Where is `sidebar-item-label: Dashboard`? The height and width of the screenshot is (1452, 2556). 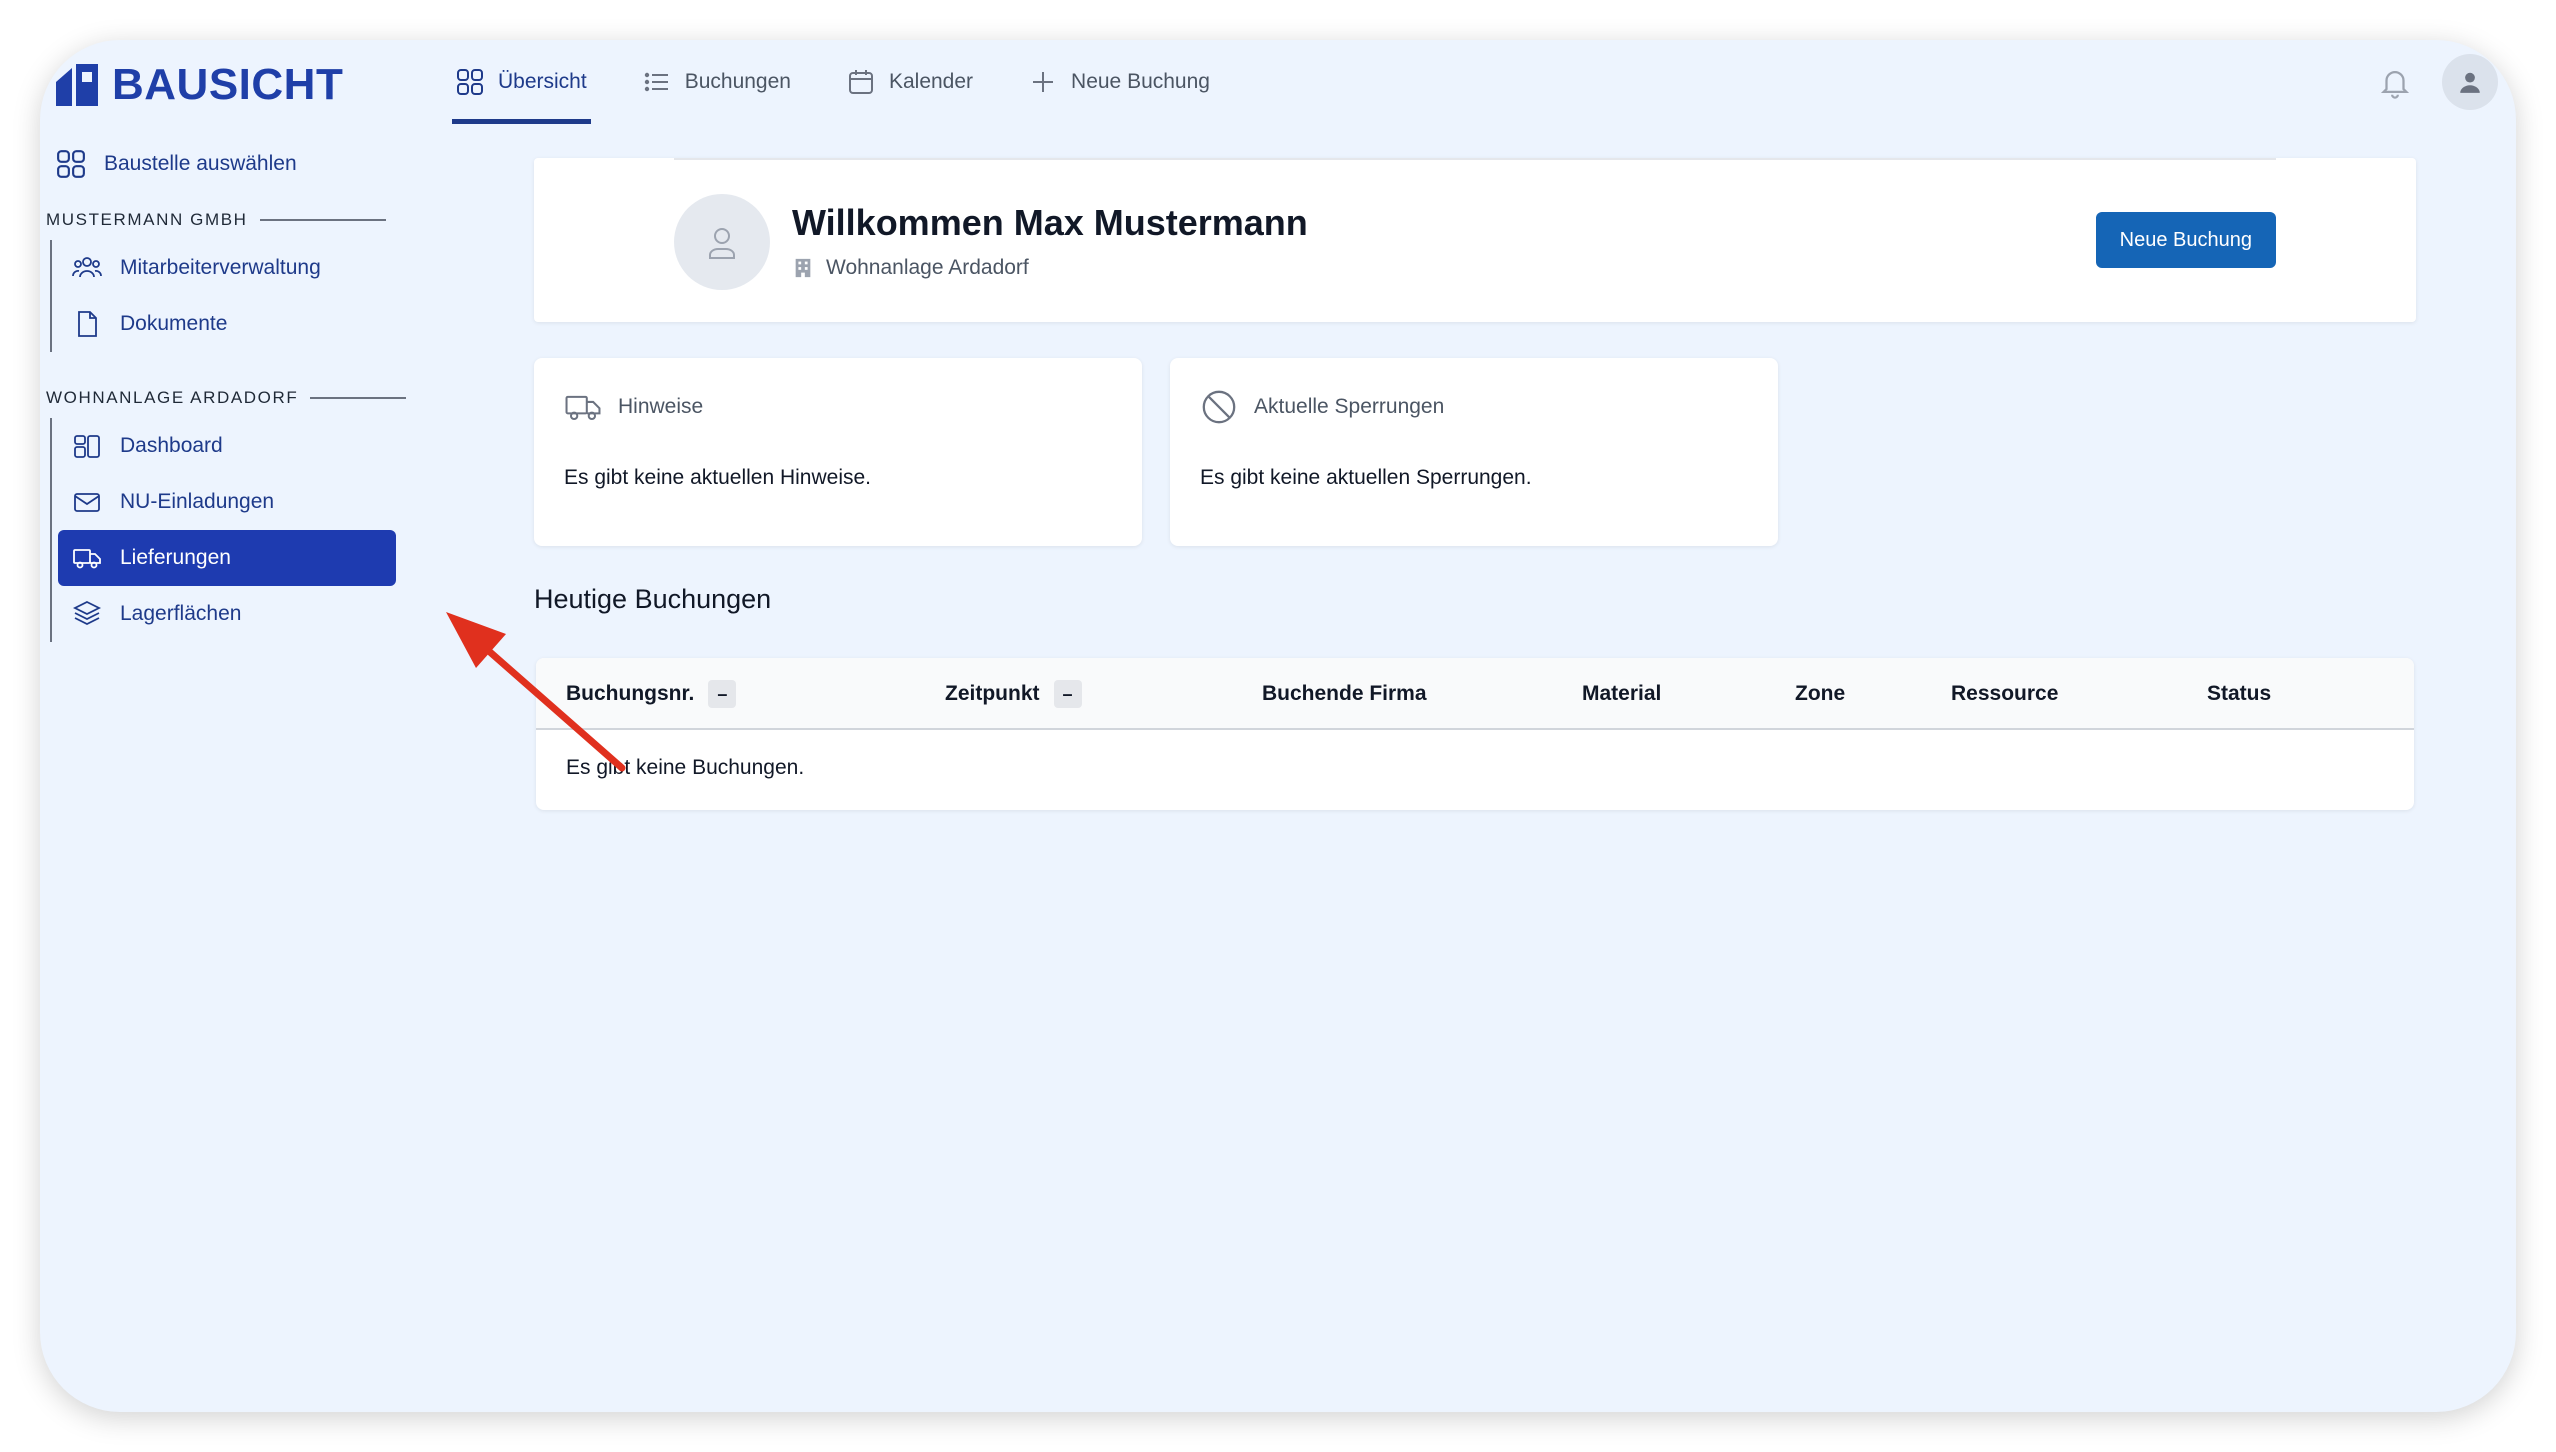 sidebar-item-label: Dashboard is located at coordinates (171, 445).